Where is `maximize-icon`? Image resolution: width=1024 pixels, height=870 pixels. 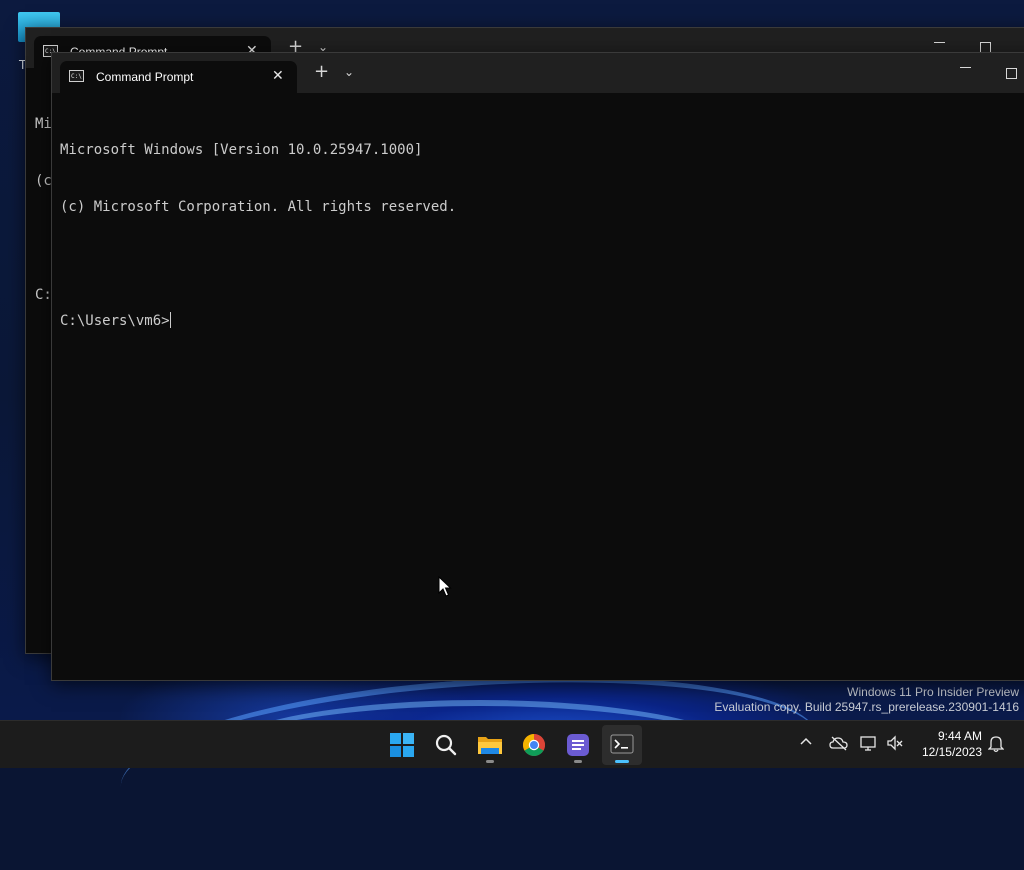
maximize-icon is located at coordinates (1011, 73).